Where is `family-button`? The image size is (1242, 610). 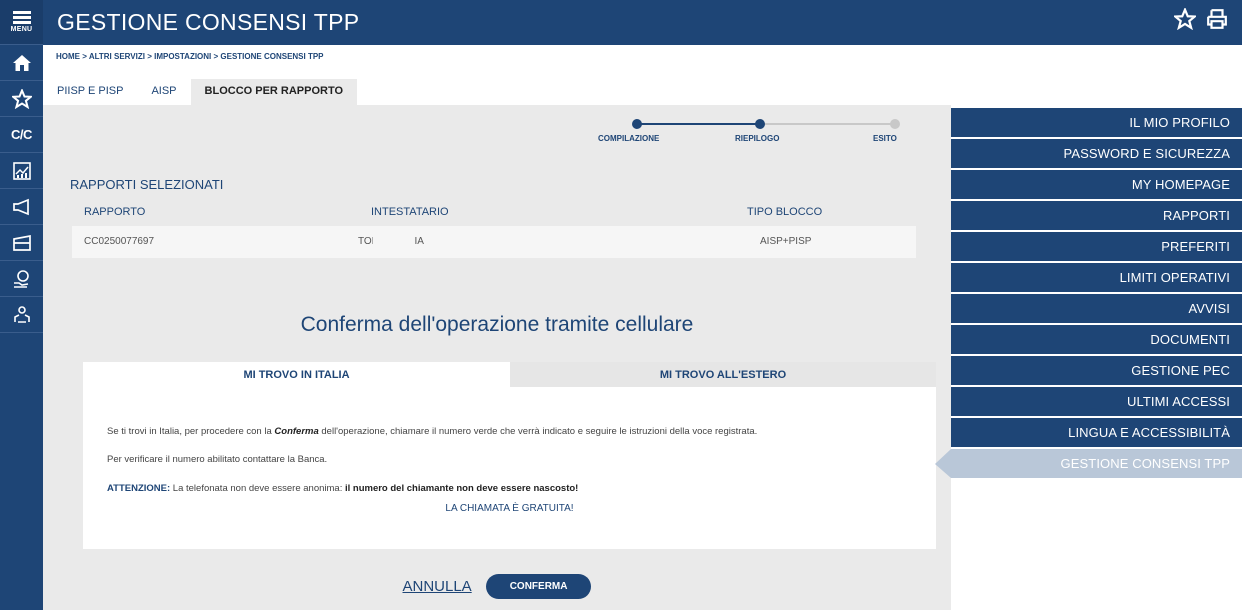 family-button is located at coordinates (21, 315).